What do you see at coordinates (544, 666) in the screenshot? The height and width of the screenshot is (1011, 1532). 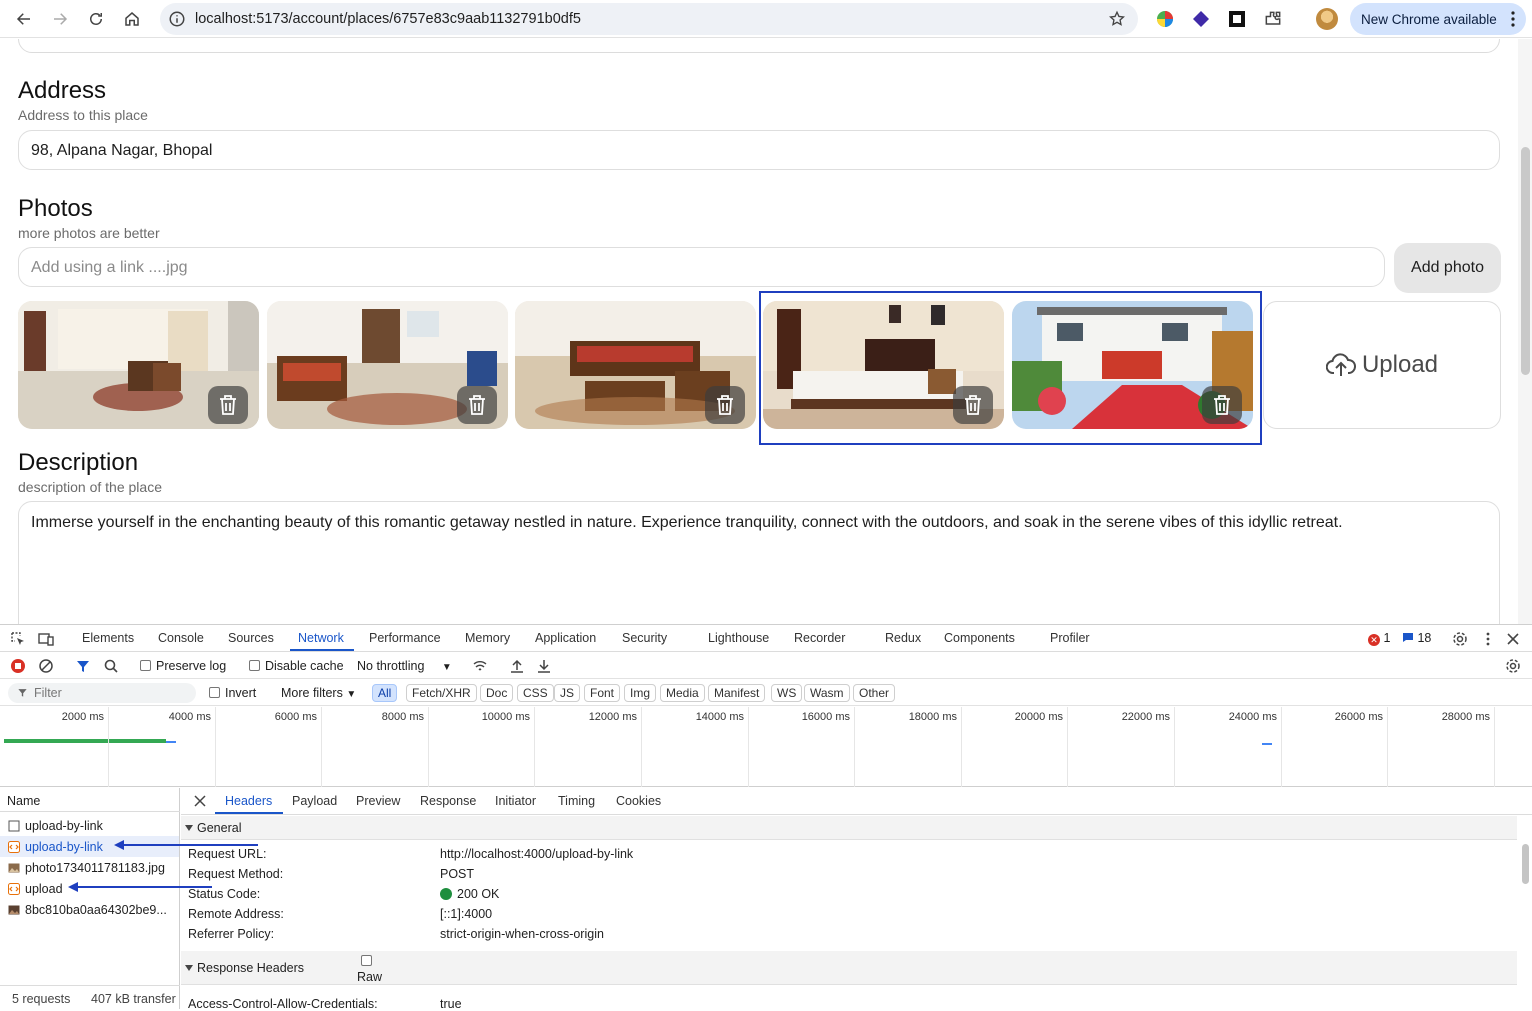 I see `export-har-icon` at bounding box center [544, 666].